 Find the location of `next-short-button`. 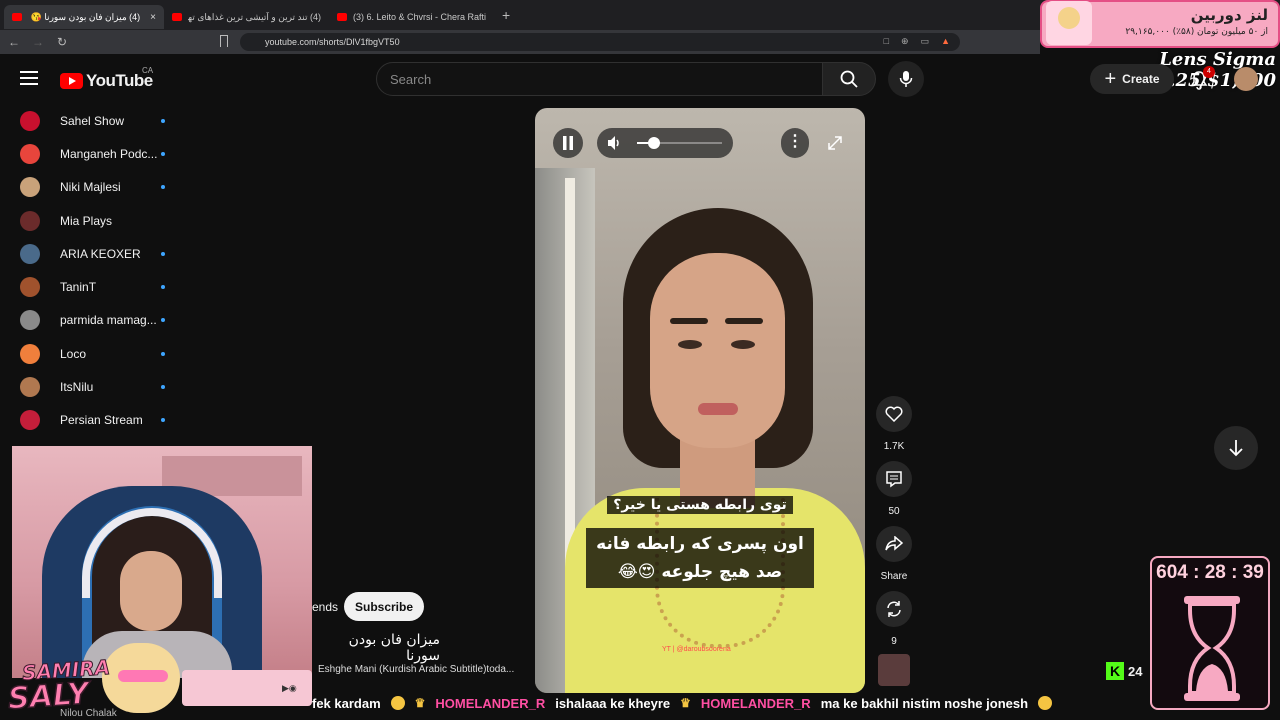

next-short-button is located at coordinates (1236, 448).